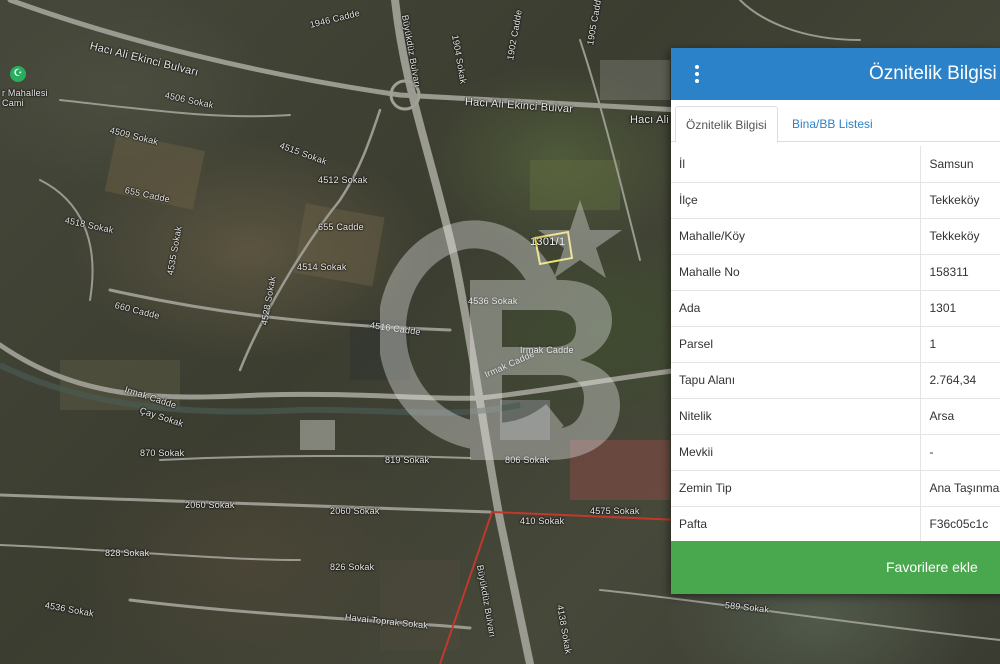  What do you see at coordinates (960, 272) in the screenshot?
I see `attribute-value: 158311` at bounding box center [960, 272].